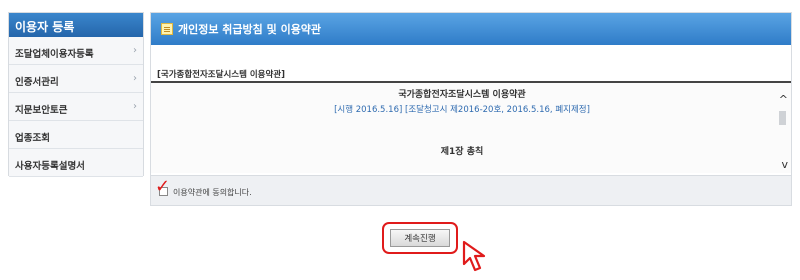 The height and width of the screenshot is (280, 800). I want to click on sidebar-item-industry-search: 업종조회, so click(76, 135).